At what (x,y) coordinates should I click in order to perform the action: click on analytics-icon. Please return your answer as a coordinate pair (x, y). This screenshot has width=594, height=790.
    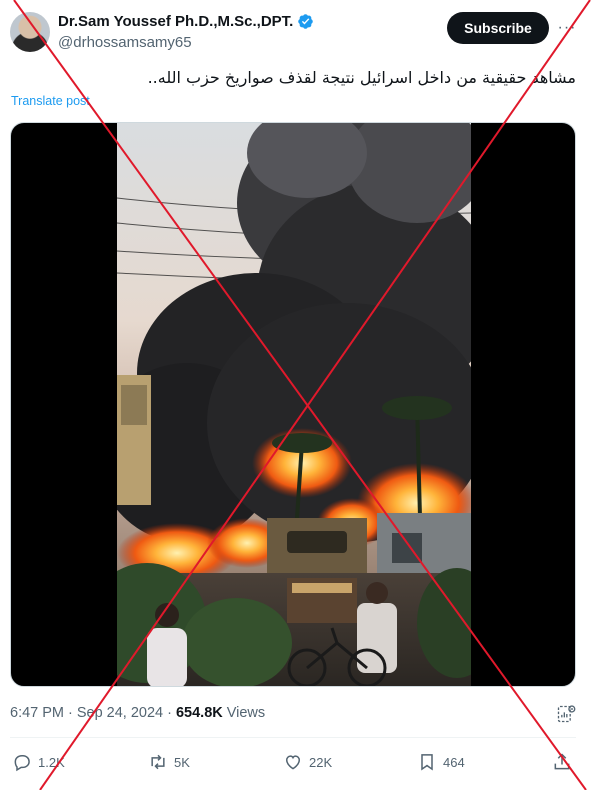
    Looking at the image, I should click on (566, 714).